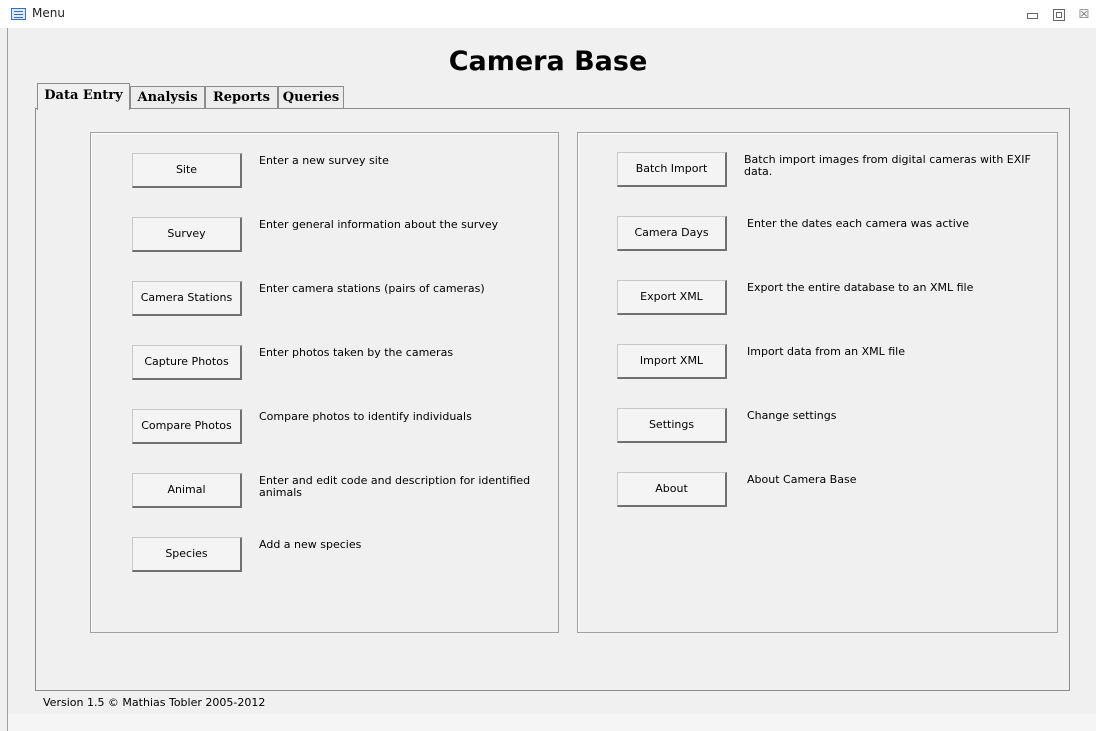 This screenshot has height=731, width=1096. I want to click on tab-data-entry: Data Entry, so click(83, 96).